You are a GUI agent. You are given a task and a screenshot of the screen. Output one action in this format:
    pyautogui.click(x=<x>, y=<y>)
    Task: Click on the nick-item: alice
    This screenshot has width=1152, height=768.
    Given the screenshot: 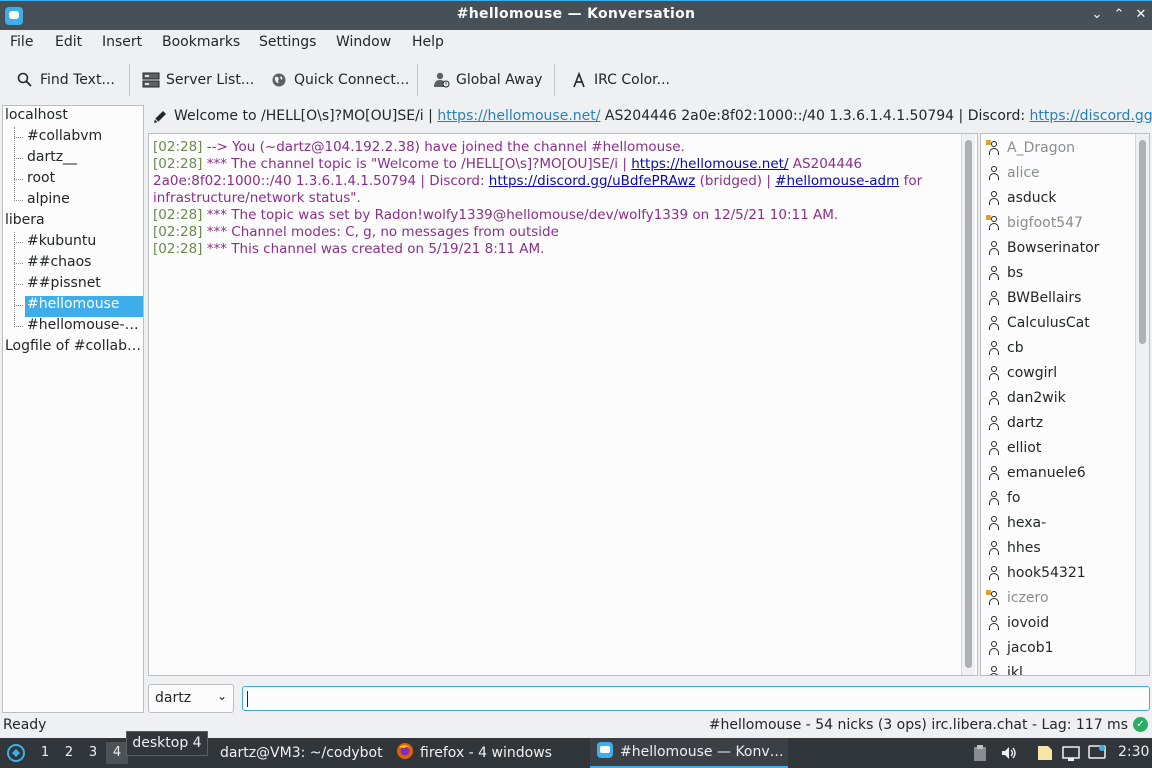 What is the action you would take?
    pyautogui.click(x=1013, y=173)
    